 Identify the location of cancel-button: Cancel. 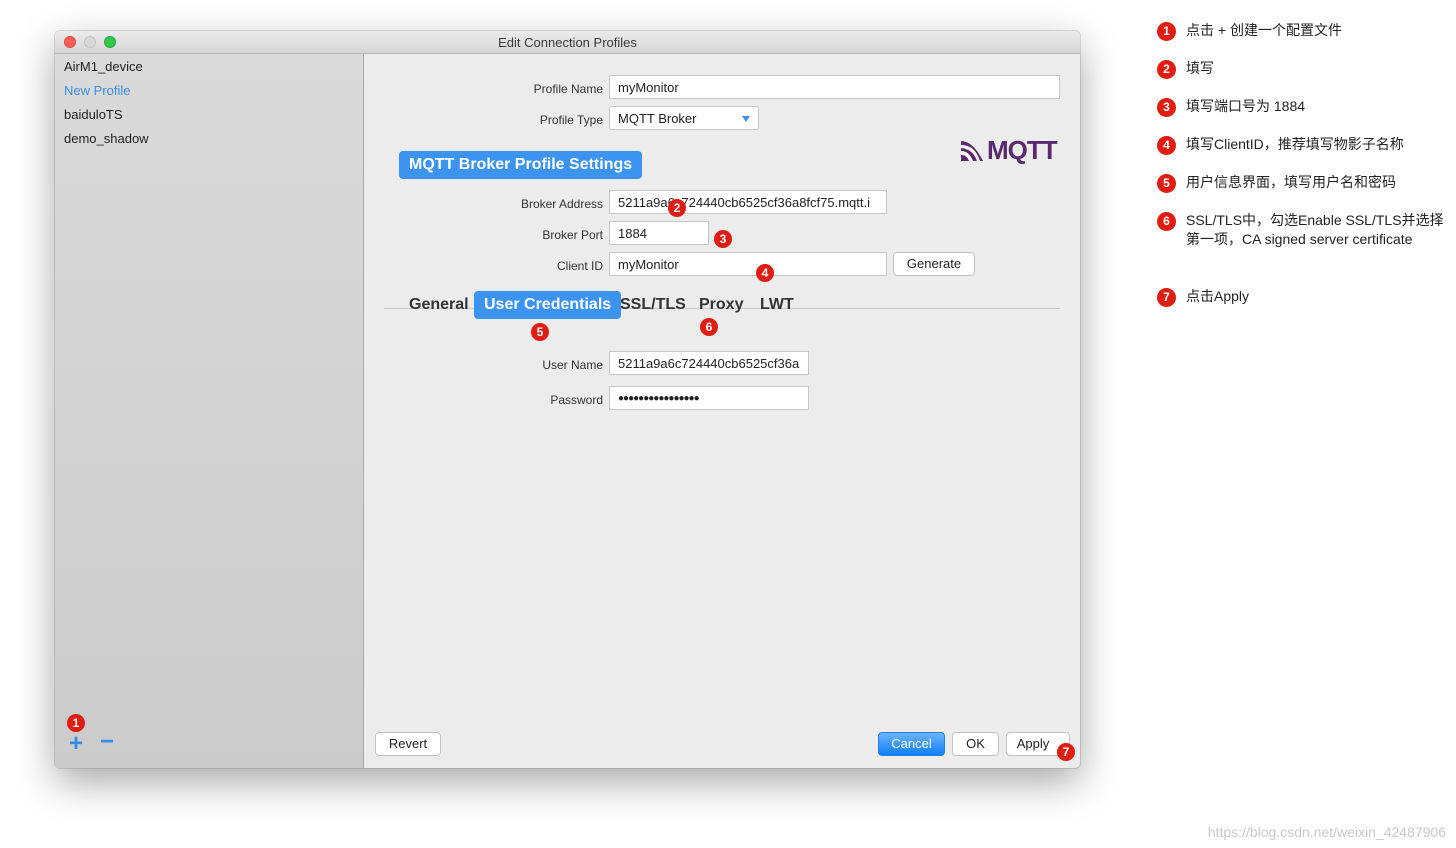
(911, 744).